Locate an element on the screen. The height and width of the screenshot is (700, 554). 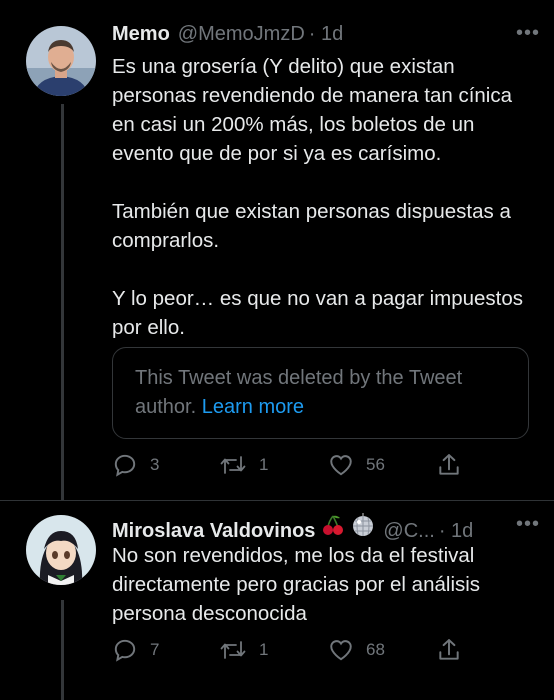
cherries-emoji is located at coordinates (333, 528).